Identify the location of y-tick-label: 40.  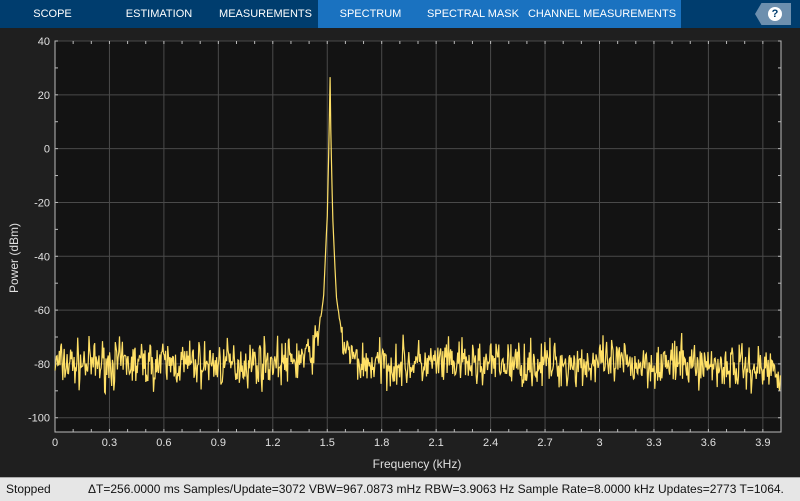
(44, 42).